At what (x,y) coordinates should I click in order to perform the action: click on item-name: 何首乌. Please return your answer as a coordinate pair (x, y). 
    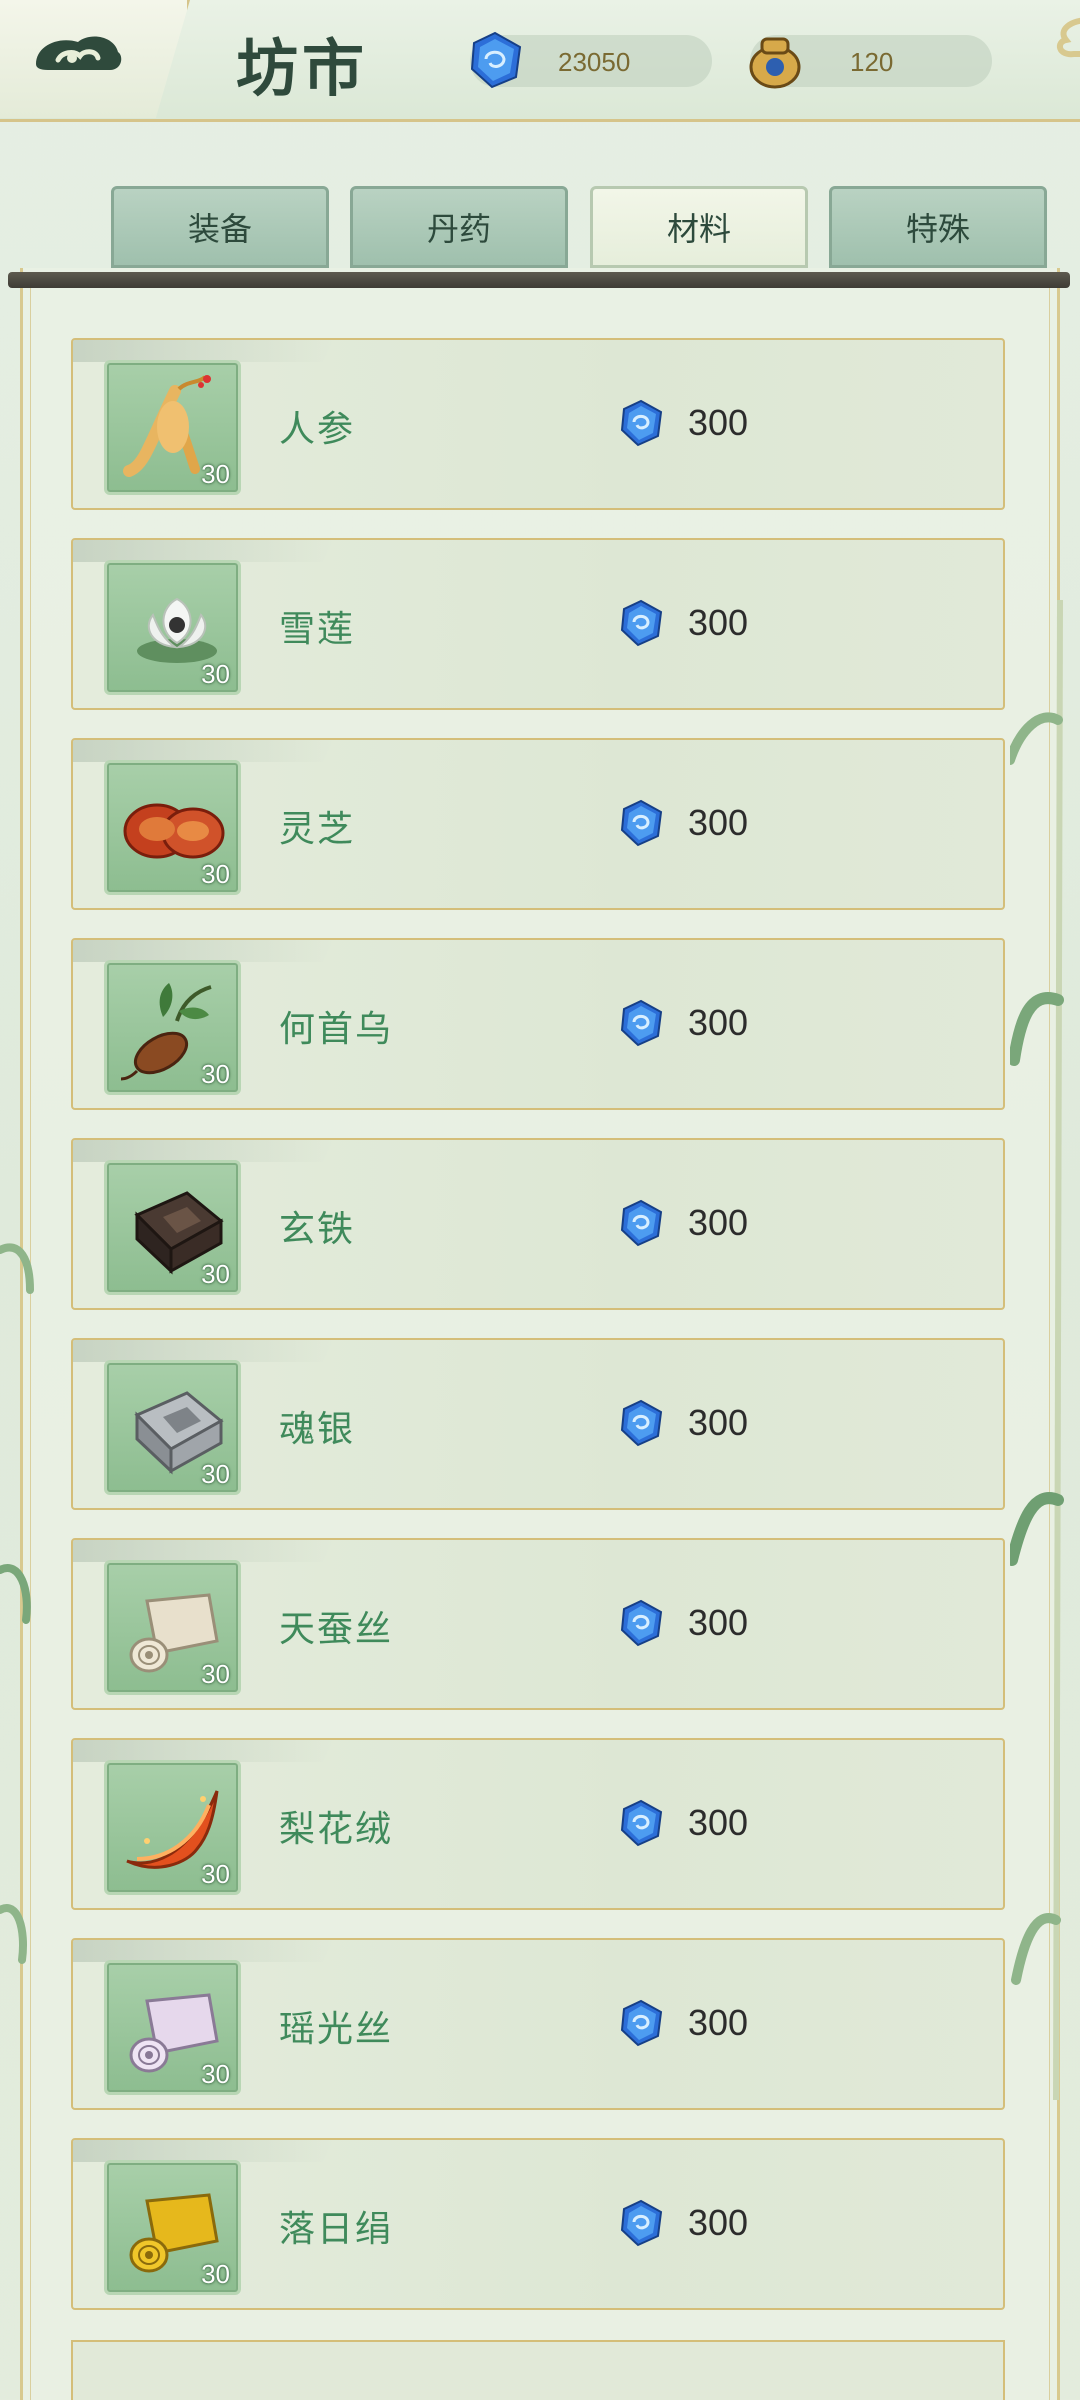
    Looking at the image, I should click on (336, 1029).